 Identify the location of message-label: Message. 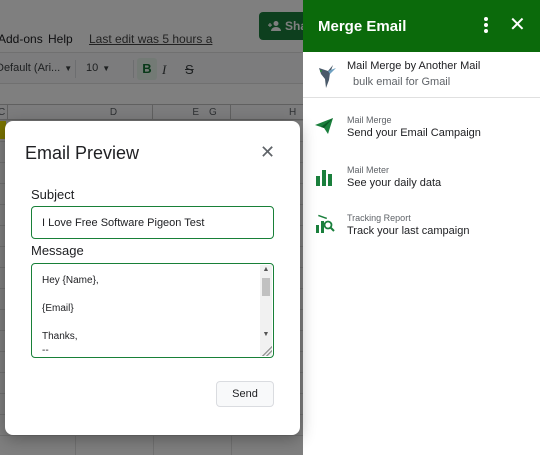
(57, 250).